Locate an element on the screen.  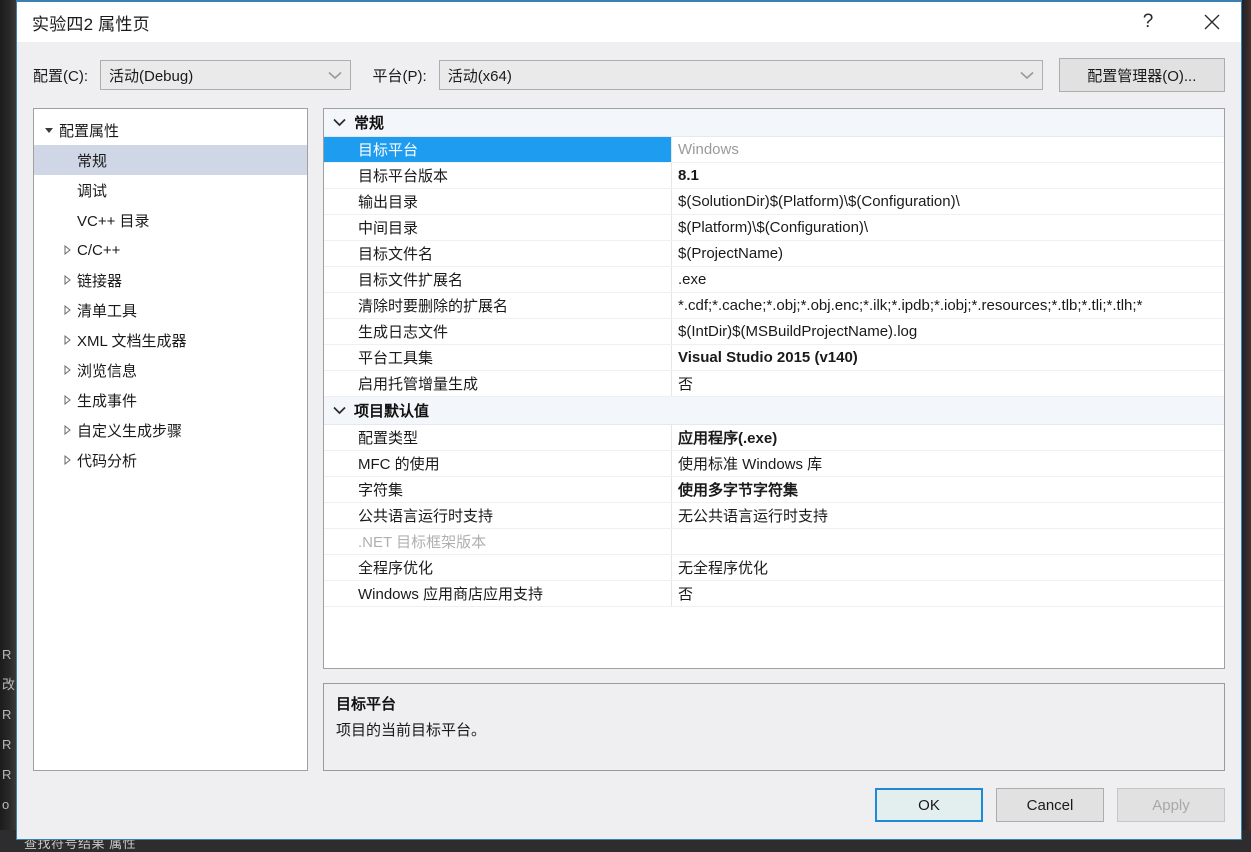
property-value: 使用多字节字符集 is located at coordinates (948, 489).